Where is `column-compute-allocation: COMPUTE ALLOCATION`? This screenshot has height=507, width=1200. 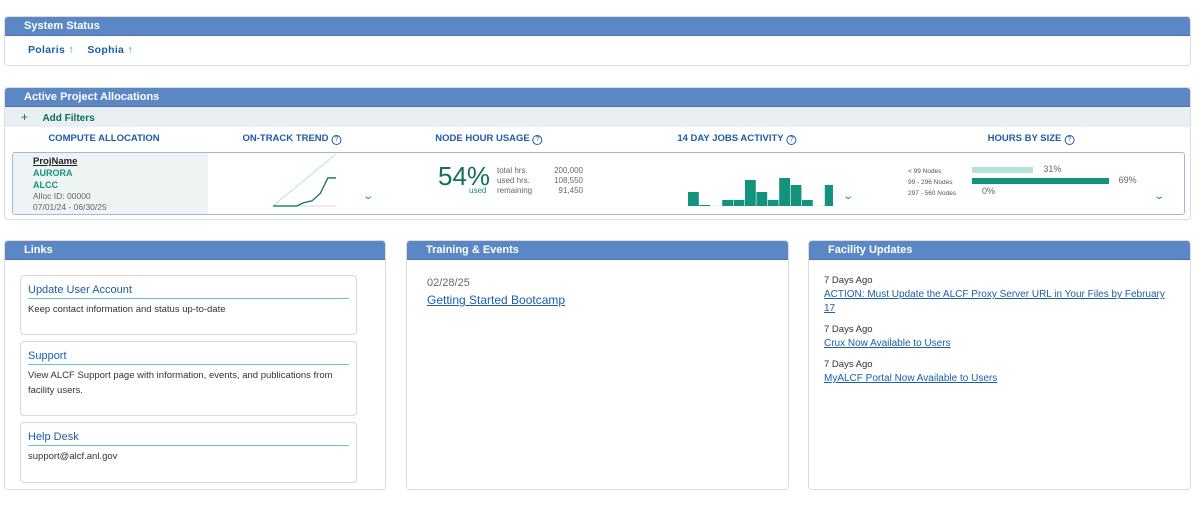
column-compute-allocation: COMPUTE ALLOCATION is located at coordinates (104, 138).